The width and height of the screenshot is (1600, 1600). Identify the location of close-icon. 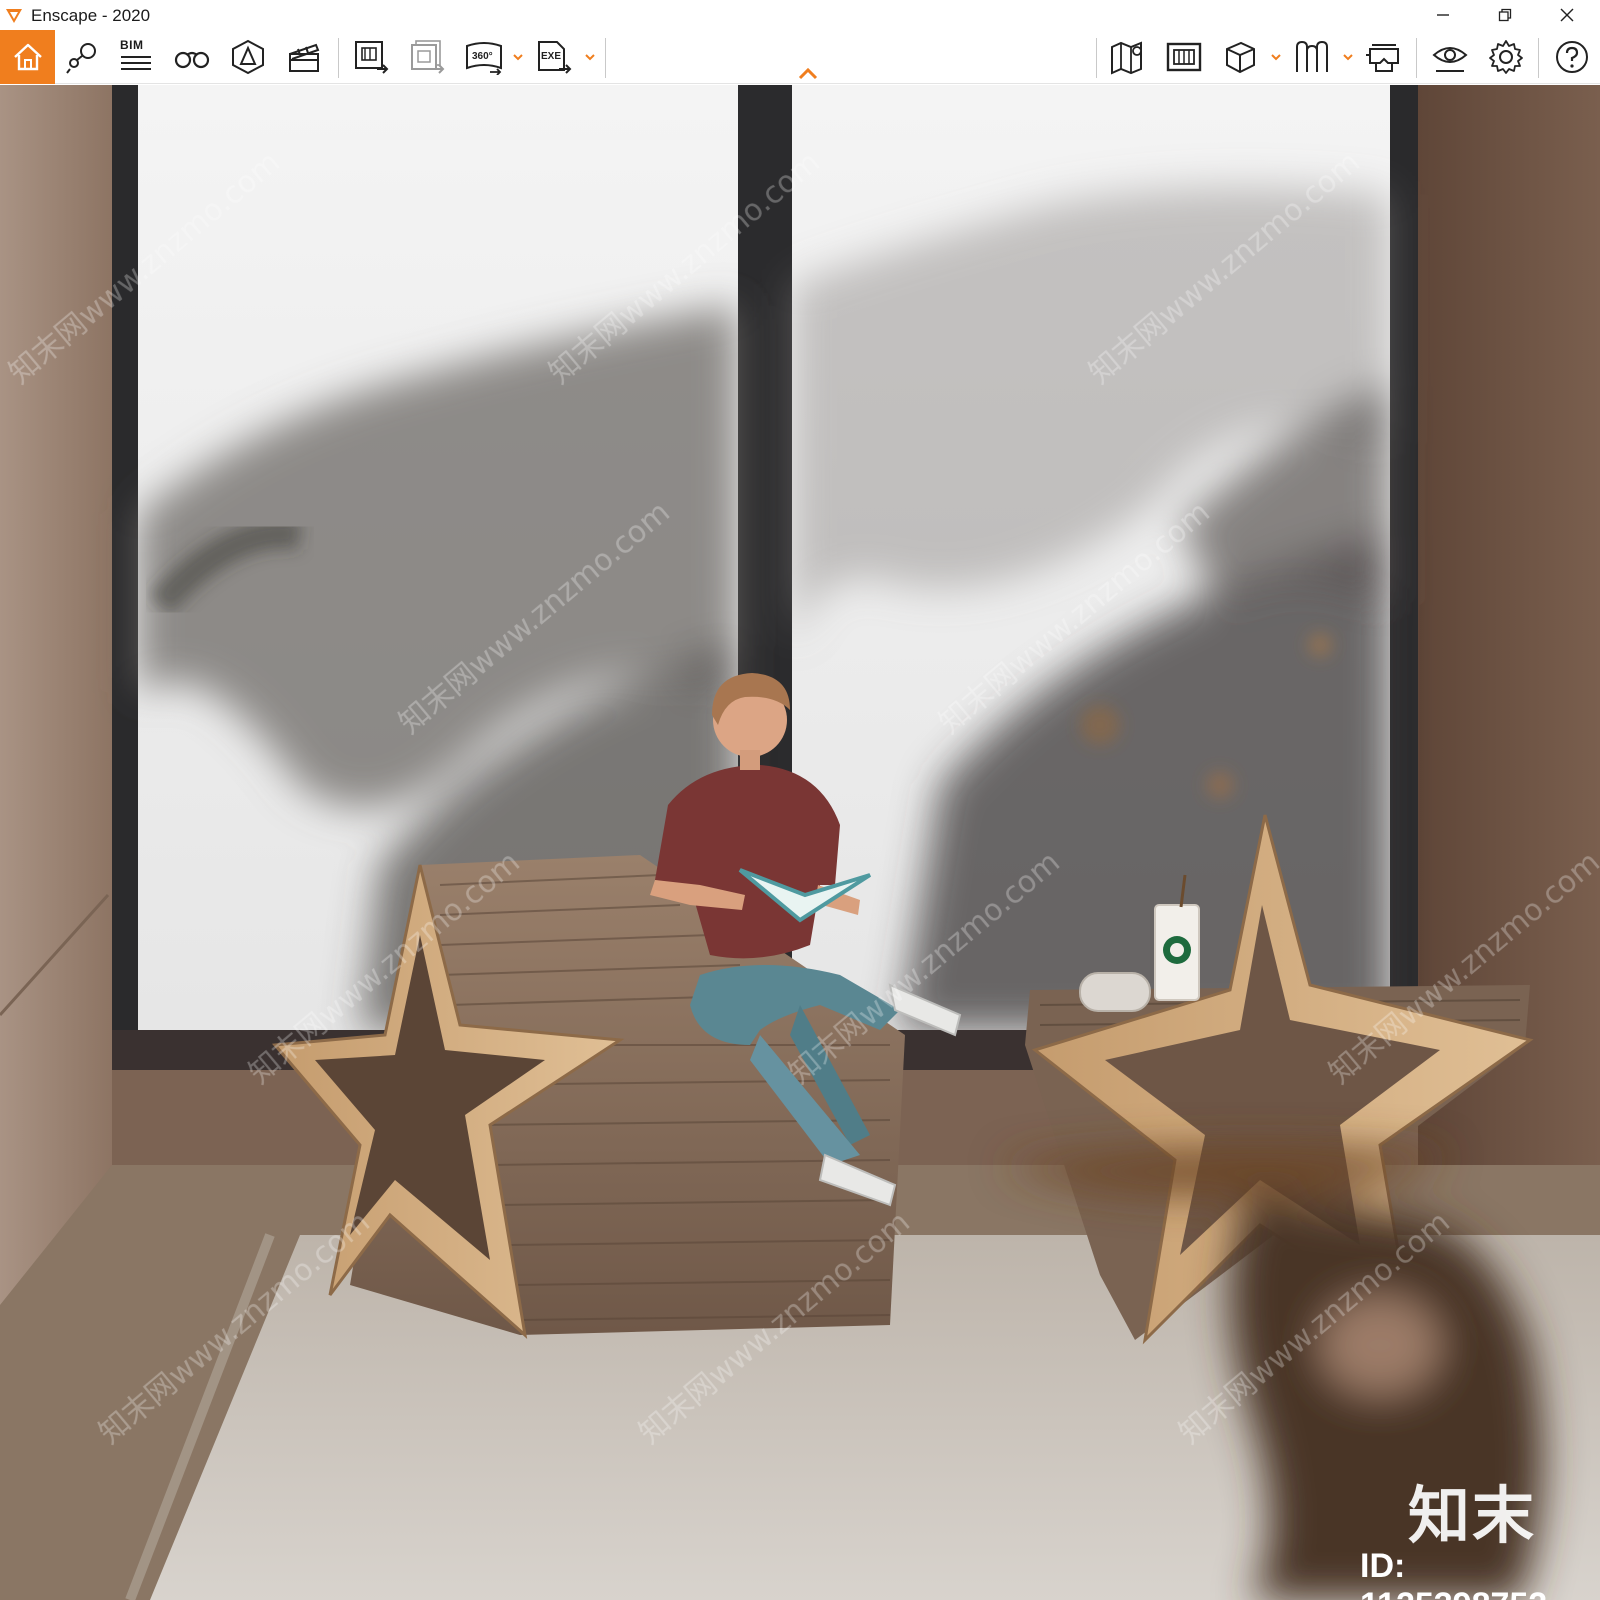
(1567, 15).